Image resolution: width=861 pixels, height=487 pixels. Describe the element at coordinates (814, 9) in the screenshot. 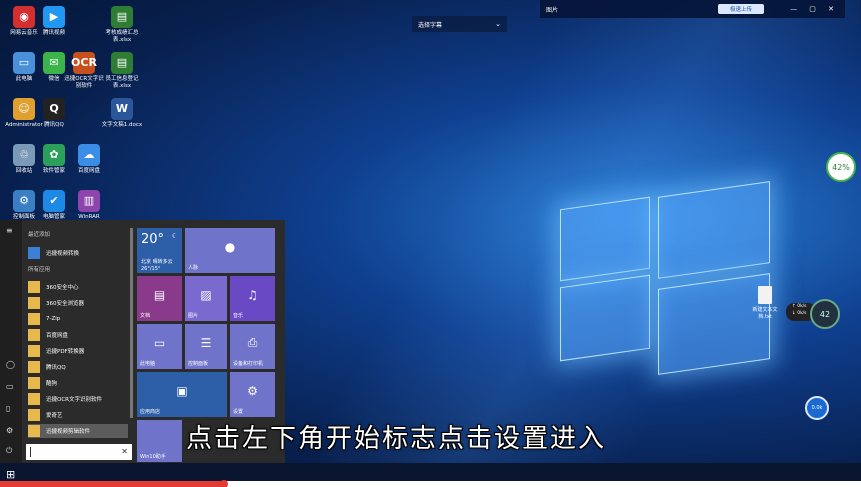

I see `window-controls: — ▢ ✕` at that location.